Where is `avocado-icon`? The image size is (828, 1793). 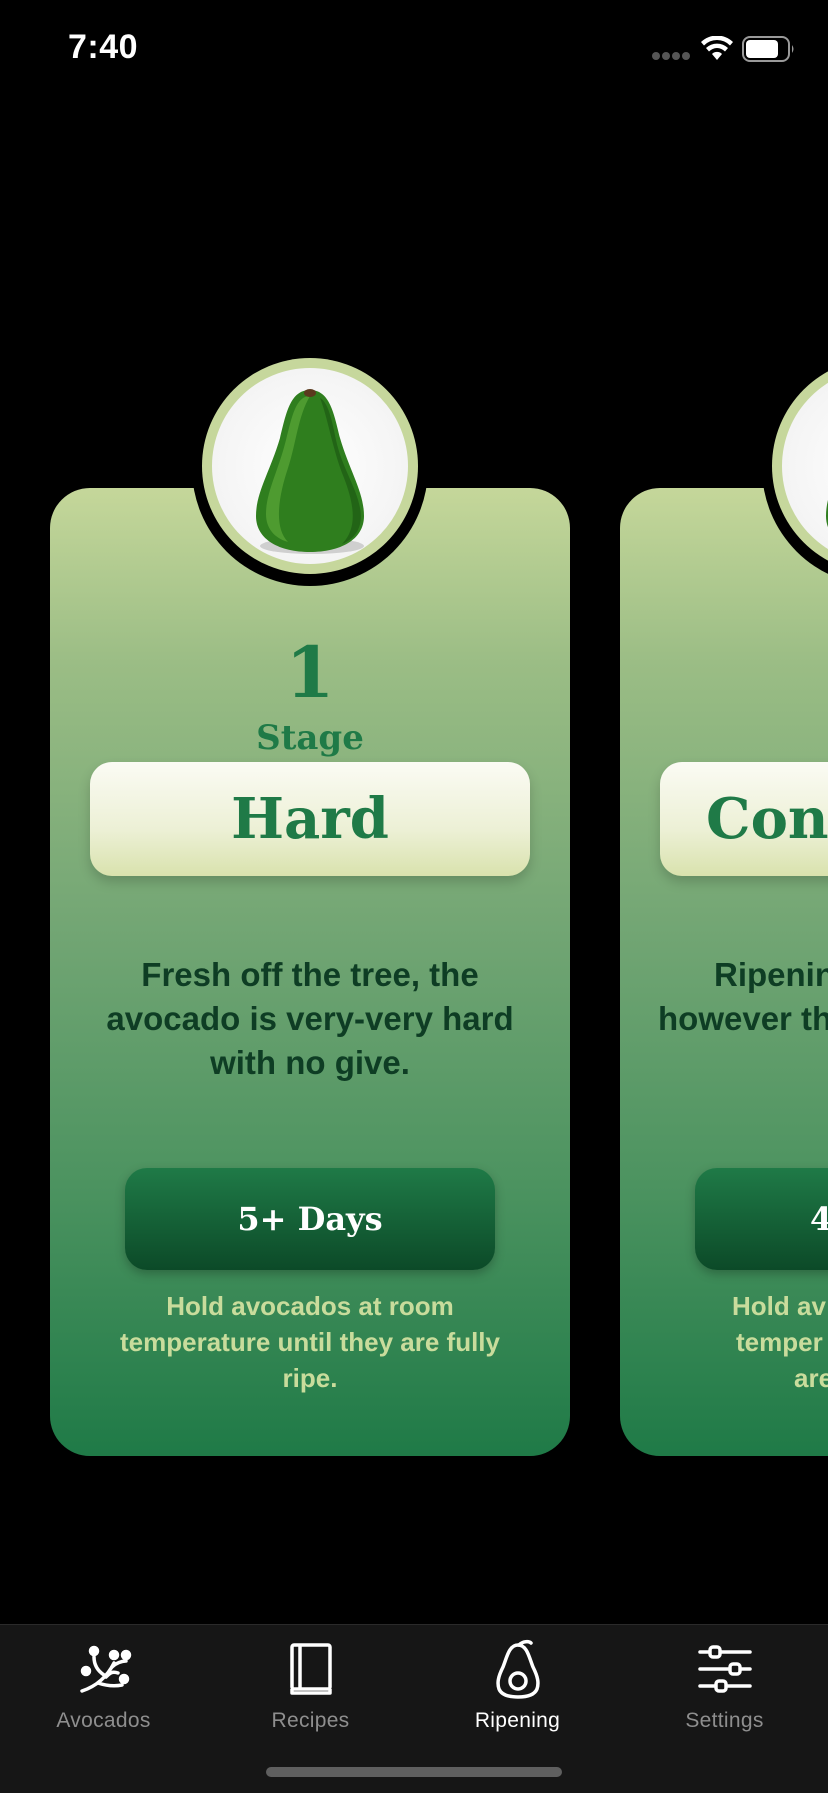 avocado-icon is located at coordinates (517, 1669).